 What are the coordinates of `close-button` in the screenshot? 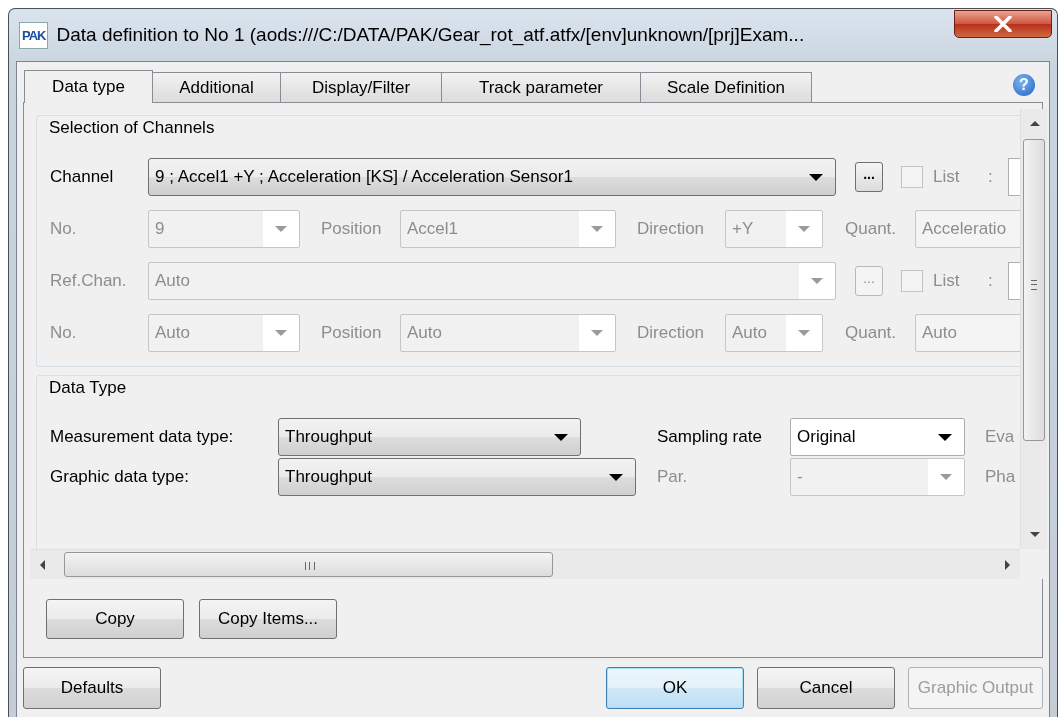 It's located at (1003, 24).